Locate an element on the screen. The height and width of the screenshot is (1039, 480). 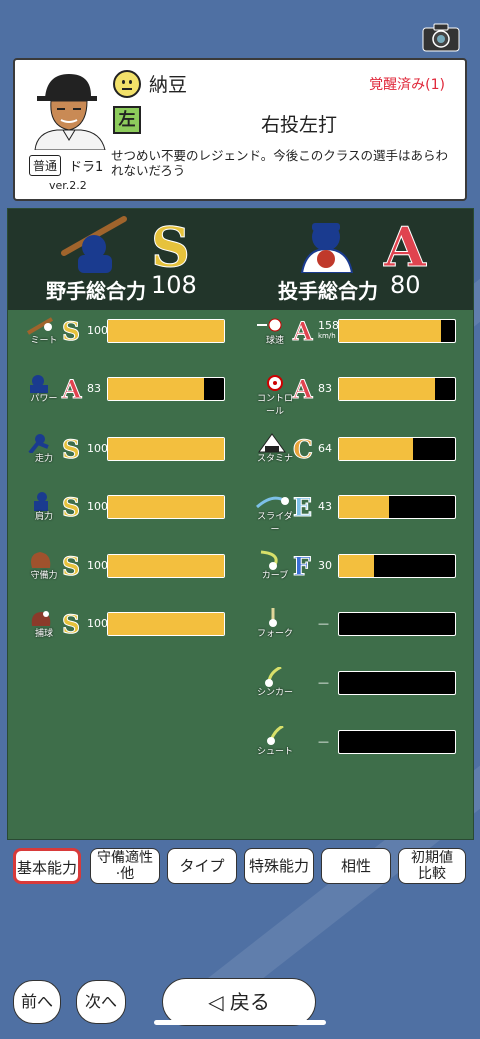
batter-icon is located at coordinates (93, 243).